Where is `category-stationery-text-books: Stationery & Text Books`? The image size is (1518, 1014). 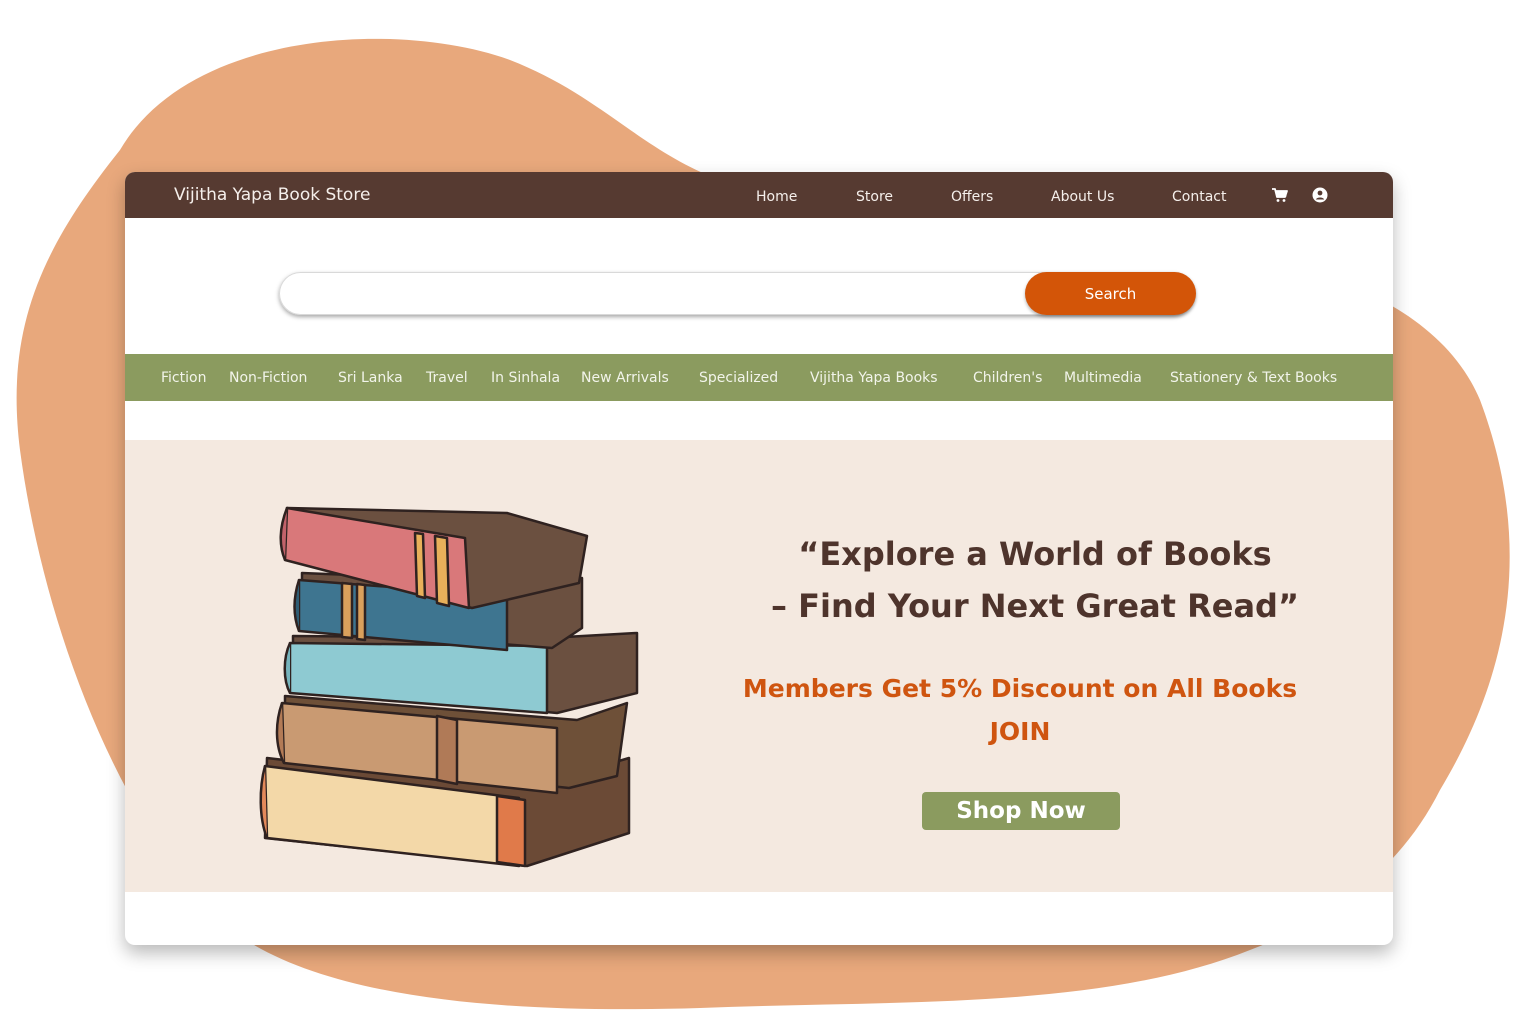 category-stationery-text-books: Stationery & Text Books is located at coordinates (1253, 378).